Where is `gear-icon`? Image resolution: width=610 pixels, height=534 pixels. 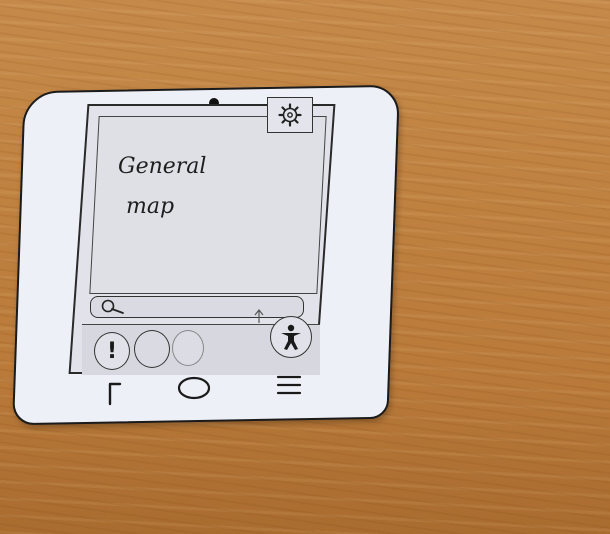
gear-icon is located at coordinates (290, 115).